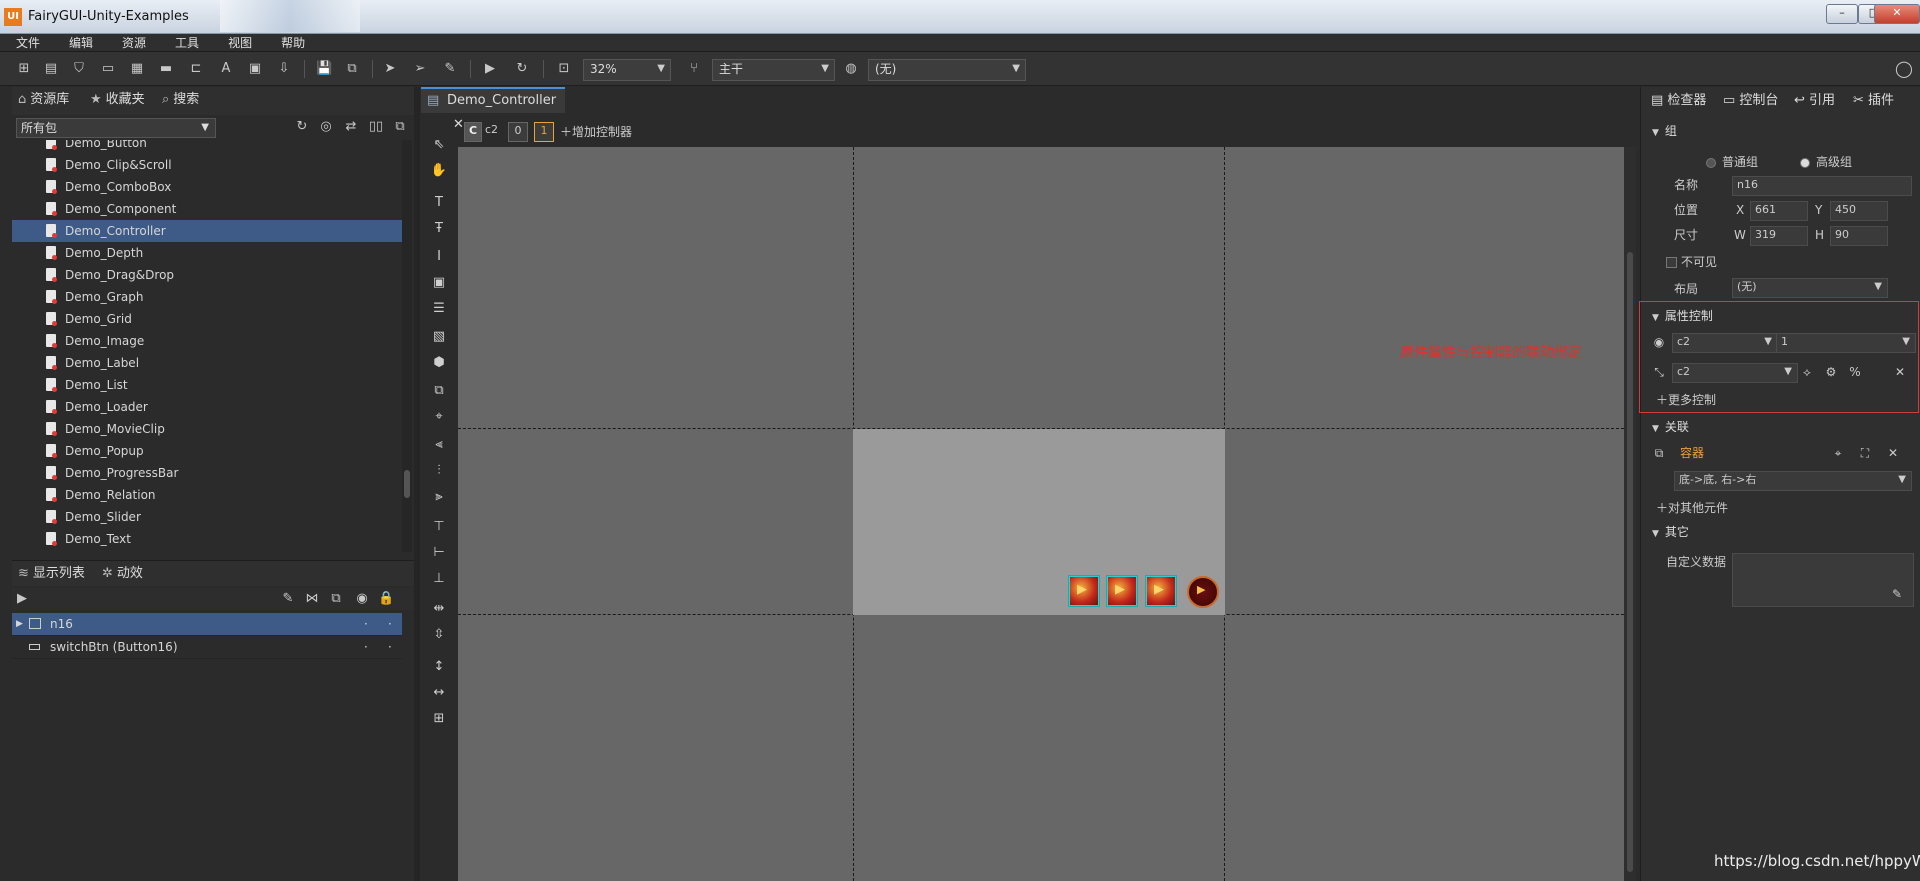 The height and width of the screenshot is (881, 1920). What do you see at coordinates (417, 484) in the screenshot?
I see `panel-divider` at bounding box center [417, 484].